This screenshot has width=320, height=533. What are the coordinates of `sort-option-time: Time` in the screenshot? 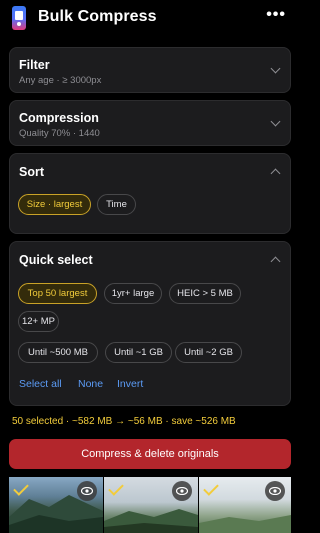 It's located at (116, 204).